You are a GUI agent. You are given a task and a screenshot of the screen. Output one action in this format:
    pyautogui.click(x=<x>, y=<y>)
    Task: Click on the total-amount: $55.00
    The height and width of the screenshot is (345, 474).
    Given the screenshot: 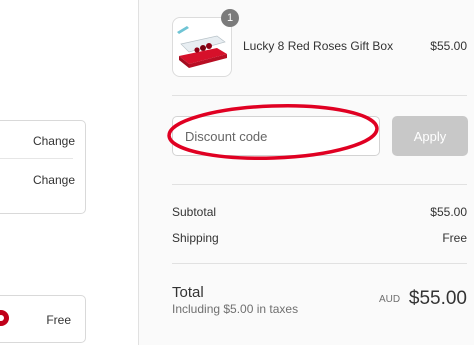 What is the action you would take?
    pyautogui.click(x=437, y=298)
    